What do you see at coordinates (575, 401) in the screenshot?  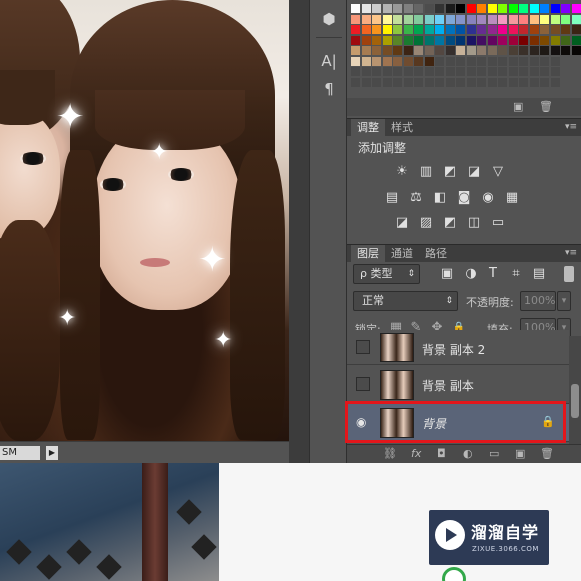 I see `scrollbar-thumb` at bounding box center [575, 401].